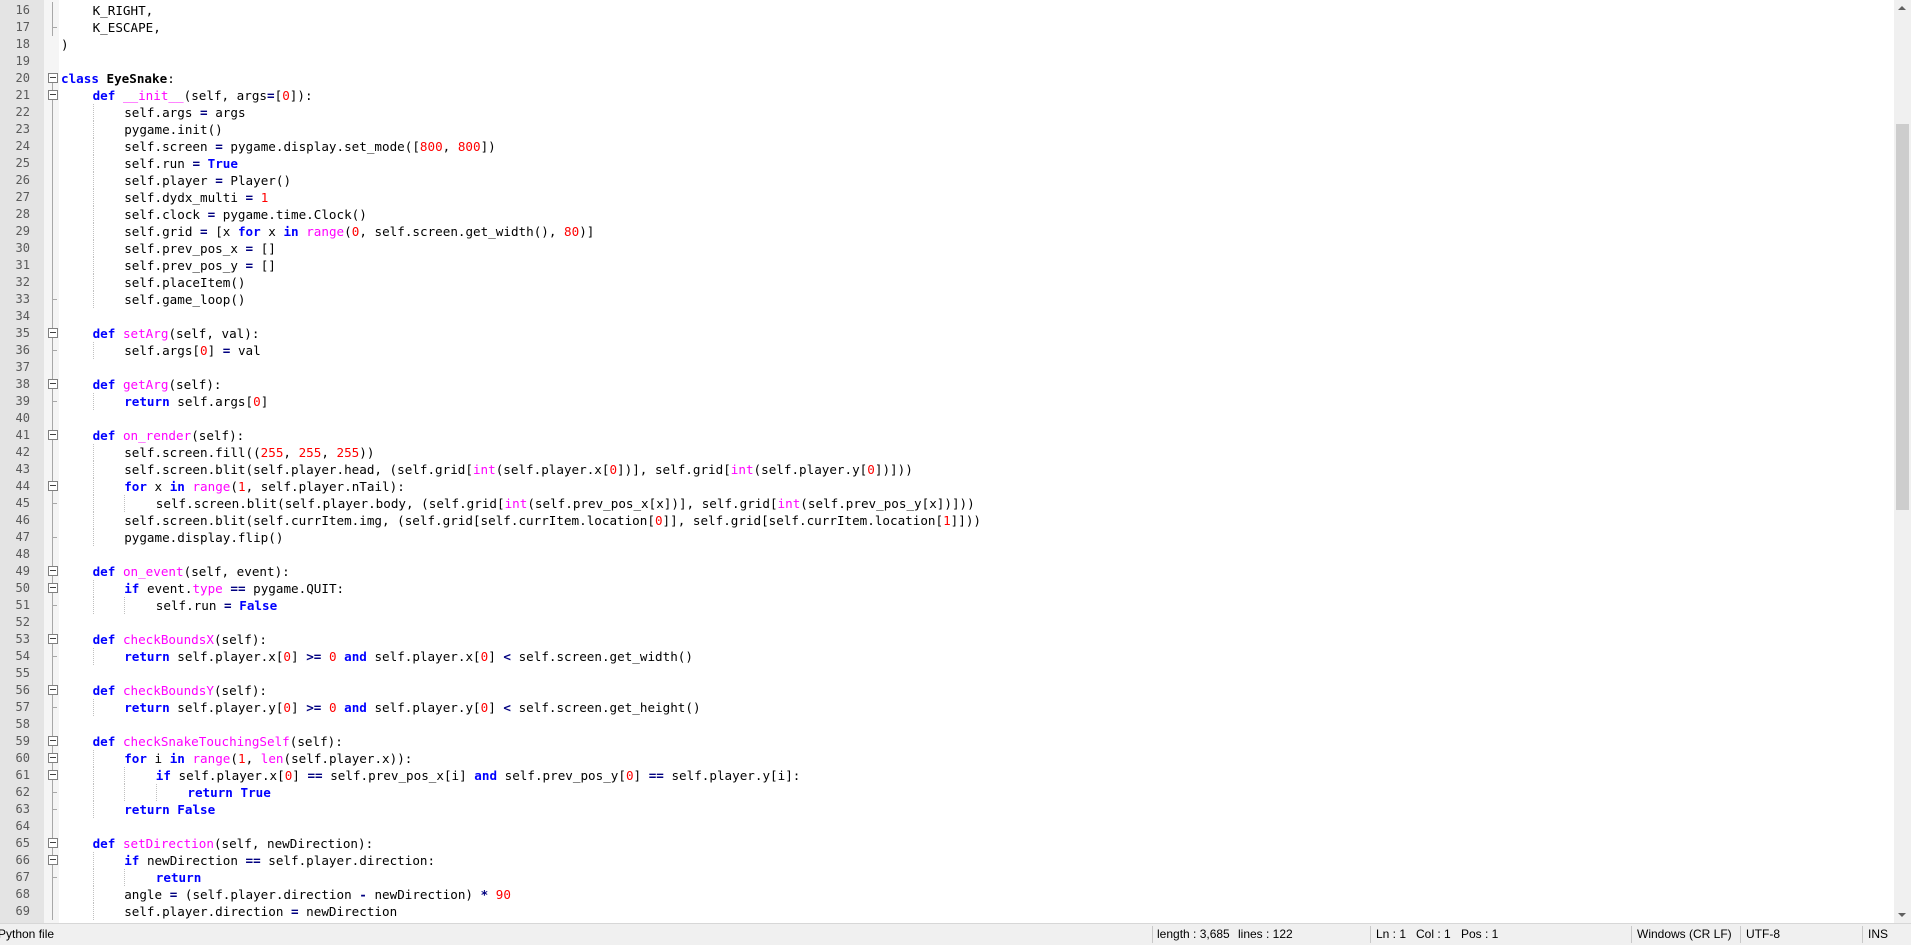 This screenshot has height=945, width=1911. I want to click on fold-blank, so click(53, 44).